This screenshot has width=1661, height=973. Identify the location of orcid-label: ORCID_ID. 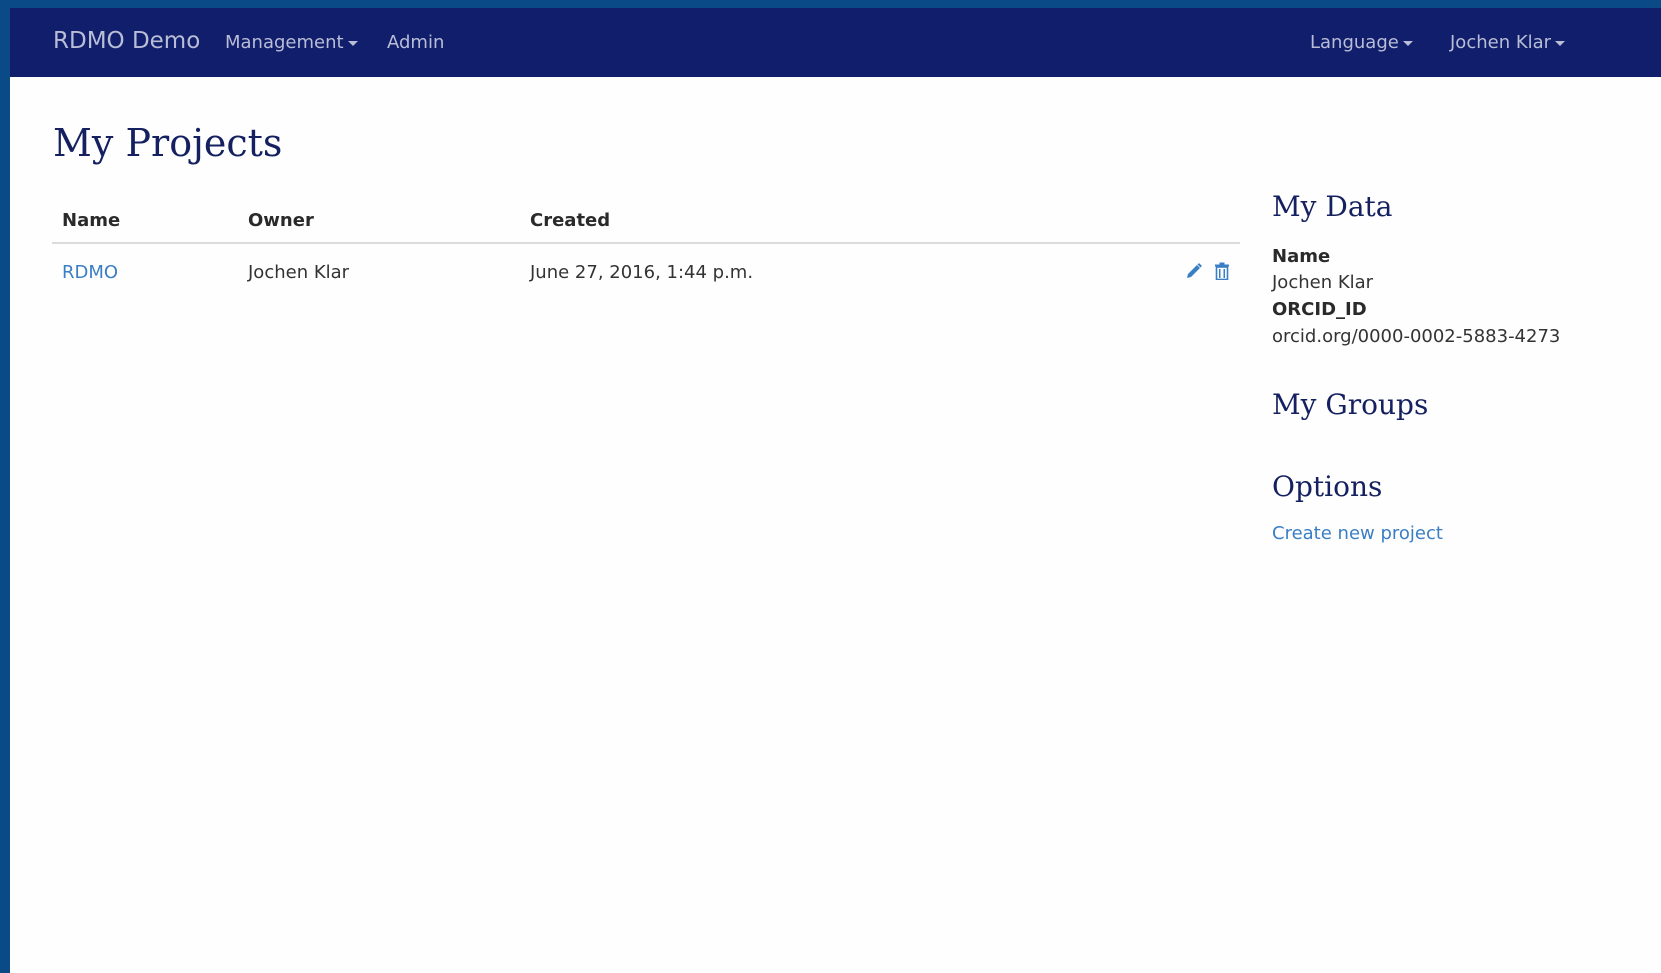
(1319, 309).